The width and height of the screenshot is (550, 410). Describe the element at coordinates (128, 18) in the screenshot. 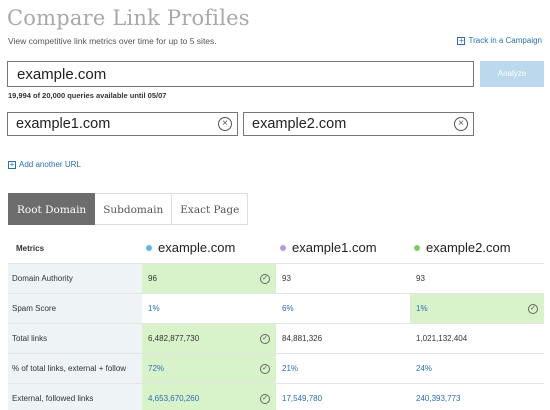

I see `page-title: Compare Link Profiles` at that location.